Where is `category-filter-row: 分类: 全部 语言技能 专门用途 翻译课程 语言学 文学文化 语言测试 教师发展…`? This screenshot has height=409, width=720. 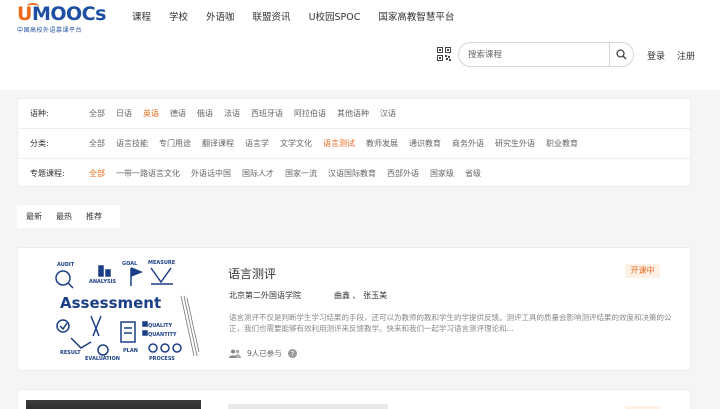
category-filter-row: 分类: 全部 语言技能 专门用途 翻译课程 语言学 文学文化 语言测试 教师发展… is located at coordinates (355, 142).